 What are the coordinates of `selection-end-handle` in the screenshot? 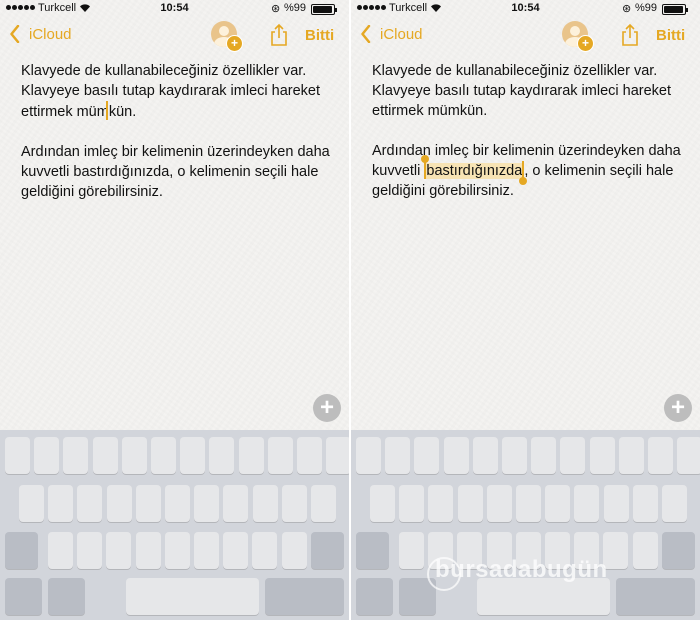 It's located at (523, 173).